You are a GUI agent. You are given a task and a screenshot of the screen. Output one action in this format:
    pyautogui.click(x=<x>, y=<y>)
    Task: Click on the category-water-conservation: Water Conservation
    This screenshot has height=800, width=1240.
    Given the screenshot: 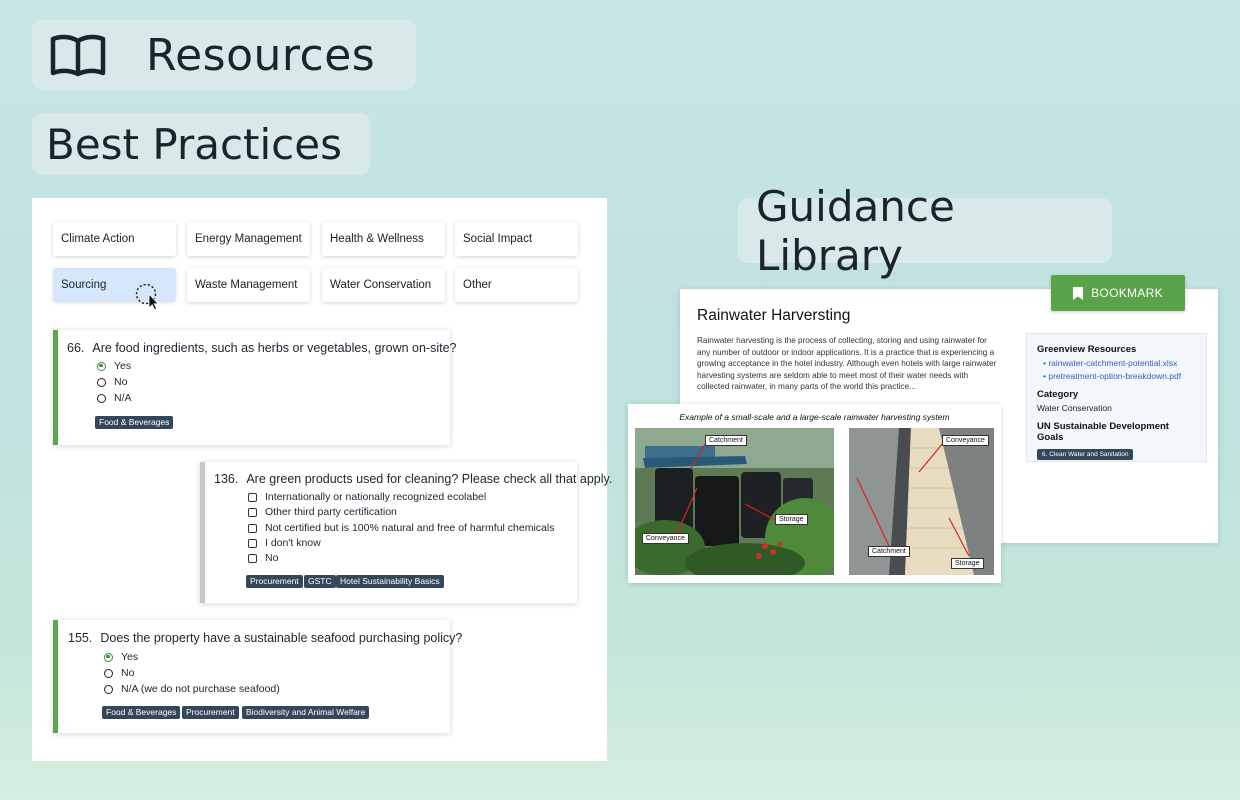 What is the action you would take?
    pyautogui.click(x=383, y=285)
    